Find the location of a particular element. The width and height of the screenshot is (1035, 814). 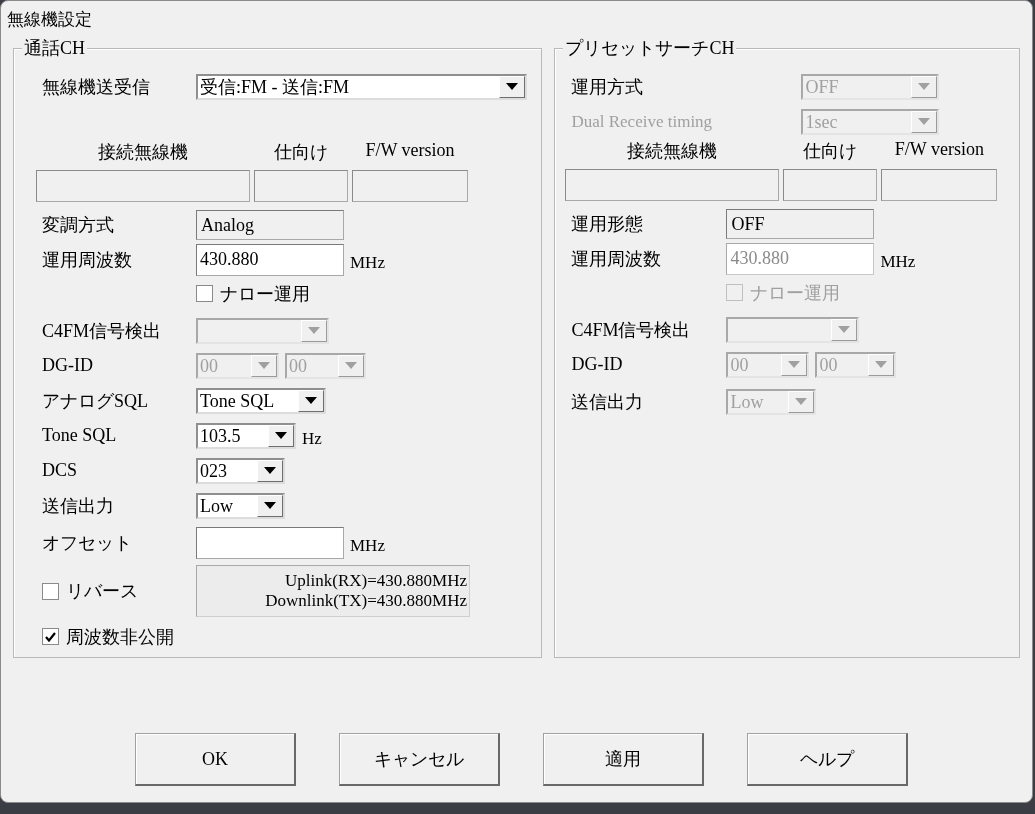

dropdown: 103.5 is located at coordinates (246, 435).